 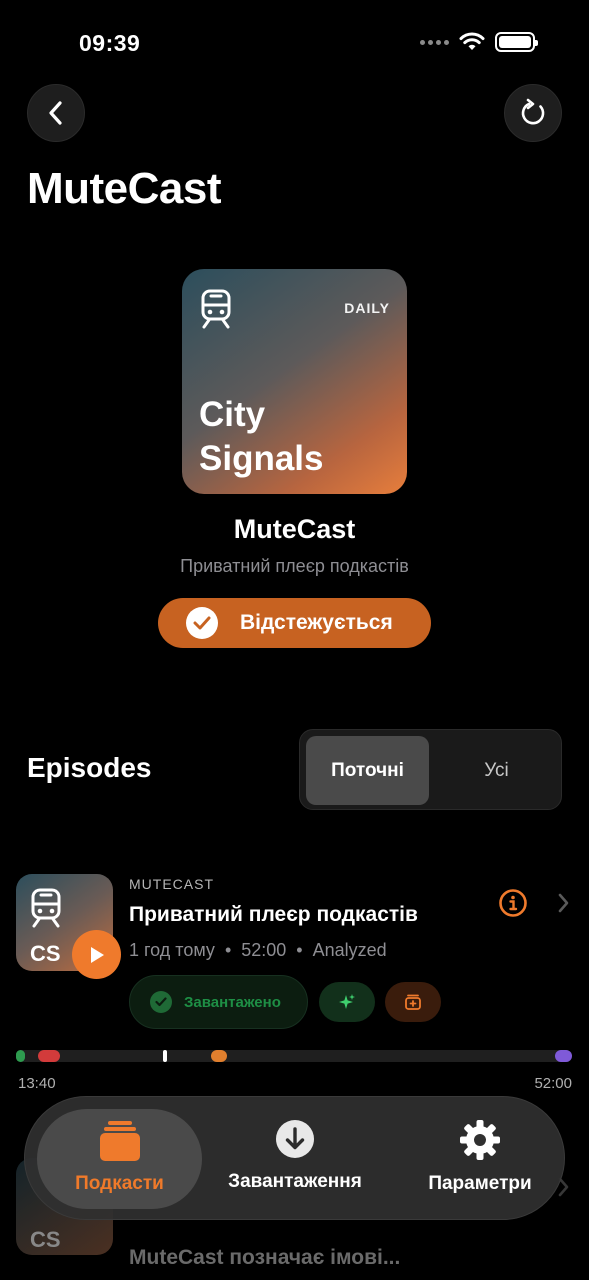 I want to click on ai-analysis-button, so click(x=347, y=1002).